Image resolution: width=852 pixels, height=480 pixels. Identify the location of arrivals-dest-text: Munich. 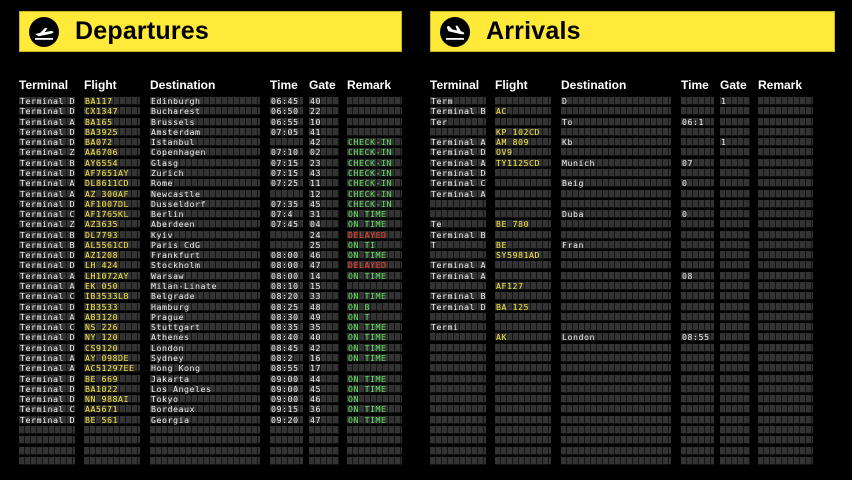
(578, 162).